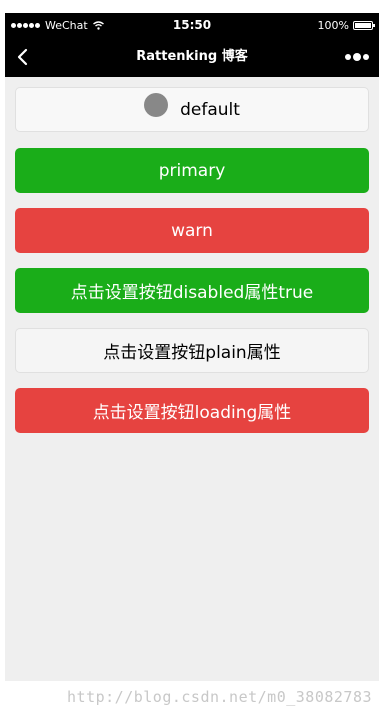 Image resolution: width=384 pixels, height=720 pixels. I want to click on status-bar: WeChat 15:50 100%, so click(192, 25).